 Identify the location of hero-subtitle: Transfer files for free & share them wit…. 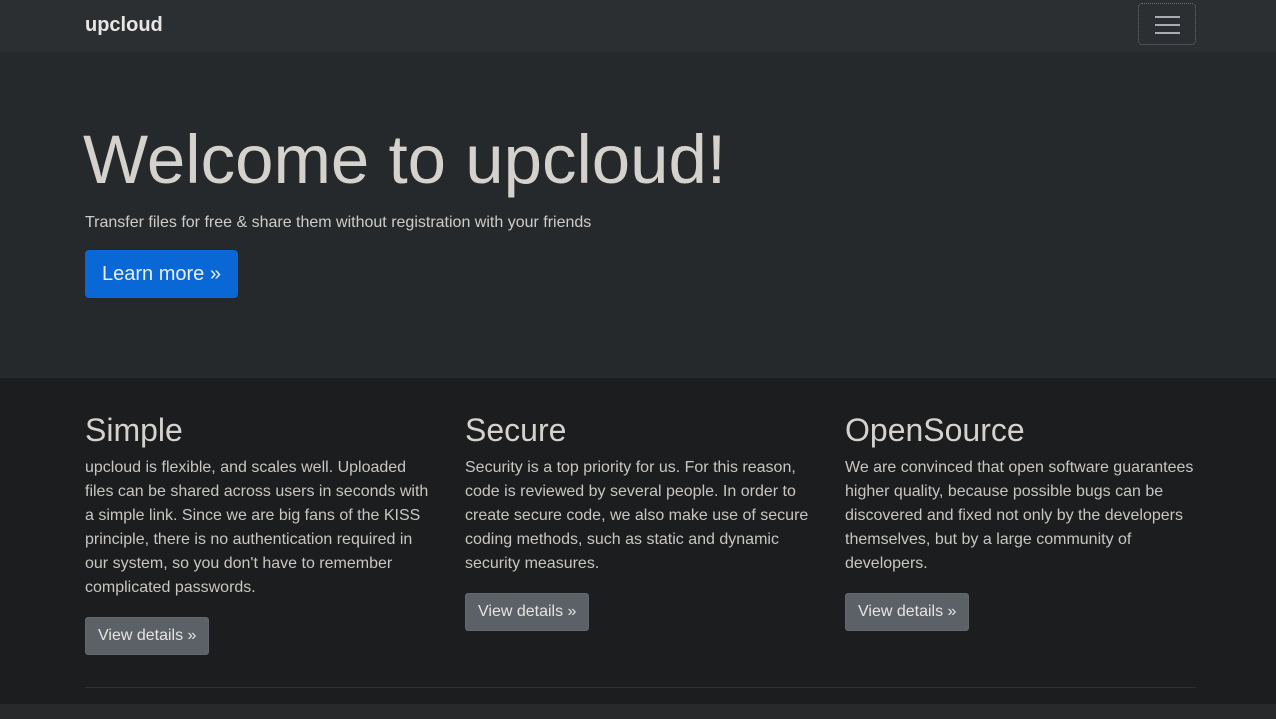
(338, 222).